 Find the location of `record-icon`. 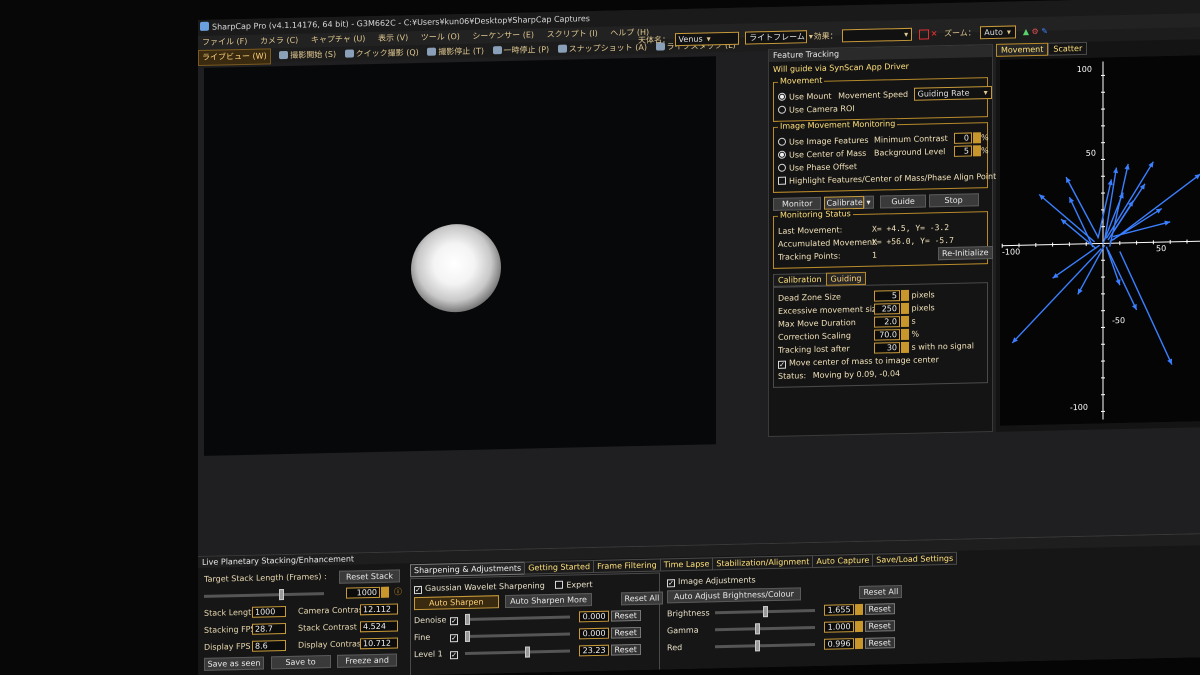

record-icon is located at coordinates (923, 34).